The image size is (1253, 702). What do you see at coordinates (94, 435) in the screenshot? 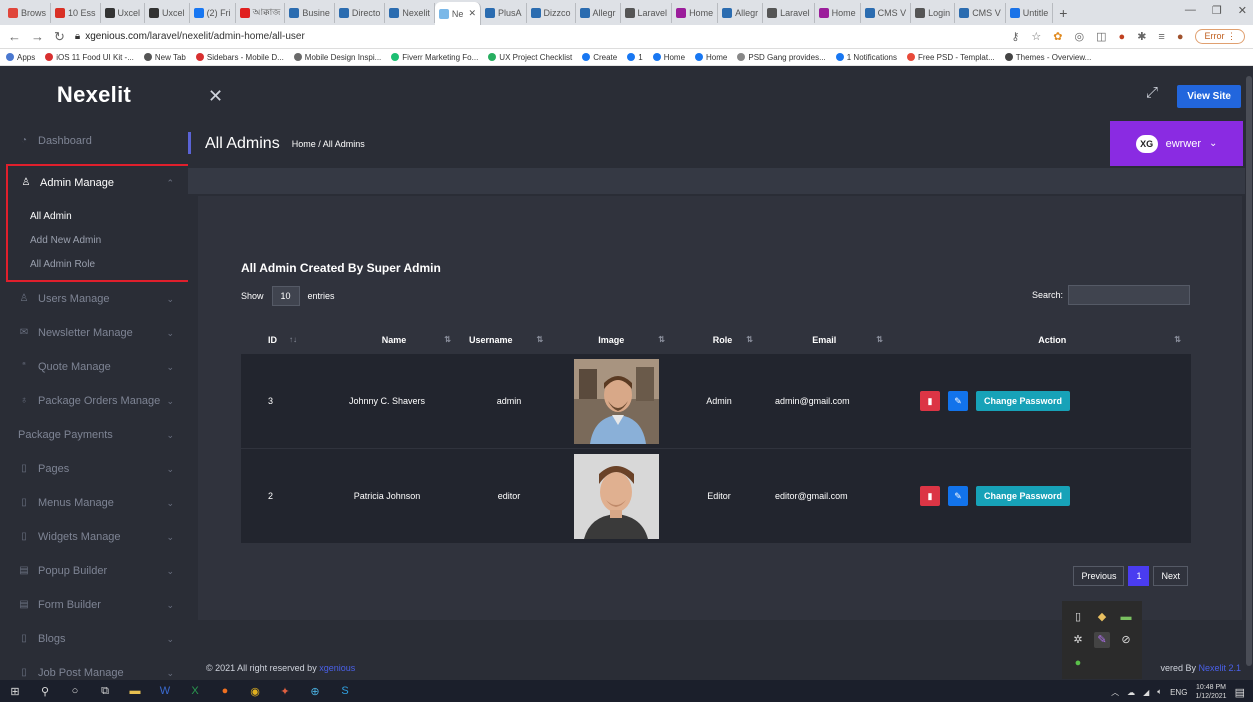
I see `sidebar-item-package-payments: Package Payments ⌄` at bounding box center [94, 435].